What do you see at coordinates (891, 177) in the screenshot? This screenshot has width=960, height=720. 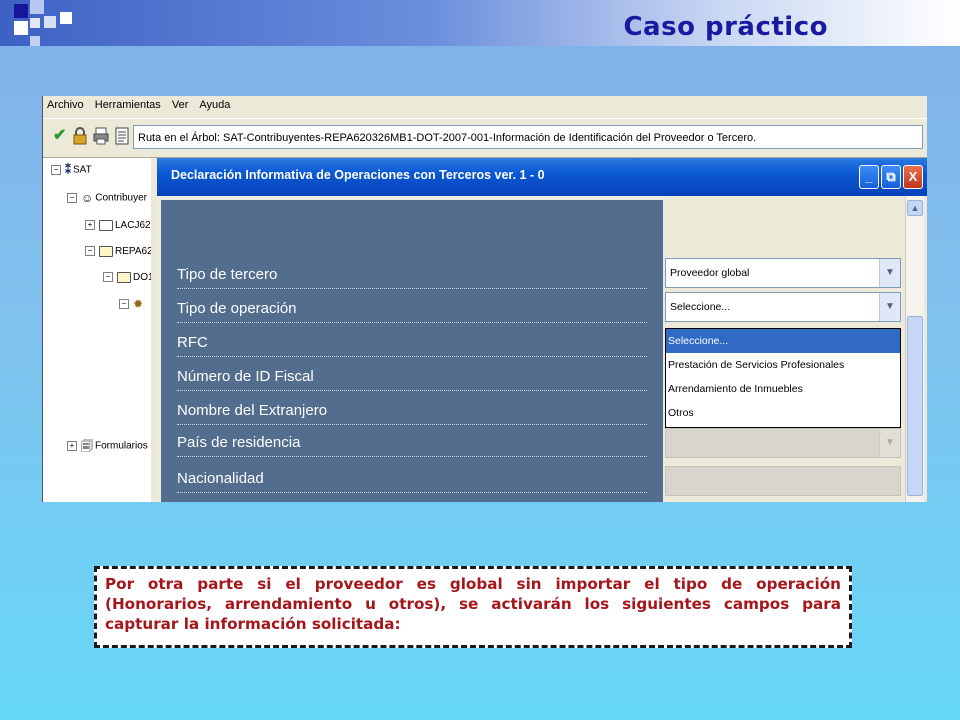 I see `restore-button: ⧉` at bounding box center [891, 177].